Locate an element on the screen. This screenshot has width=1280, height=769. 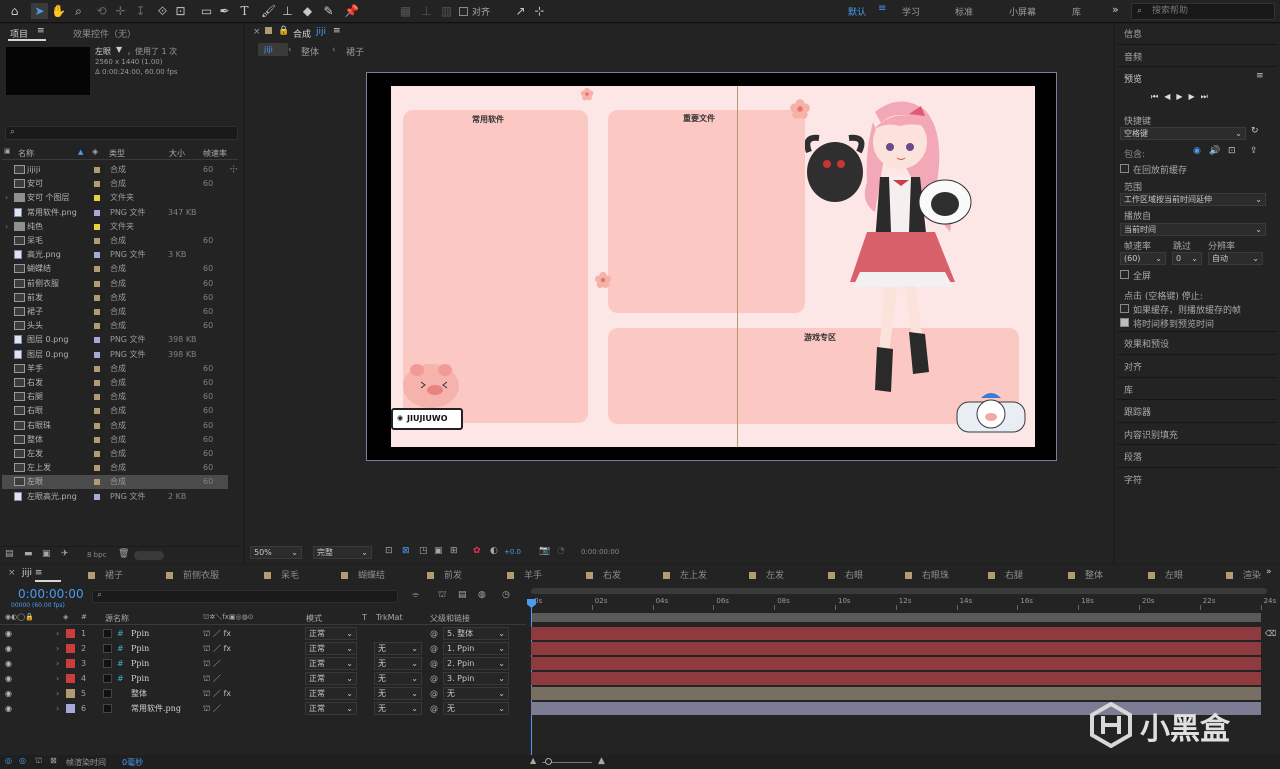
close-icon: × is located at coordinates (257, 32).